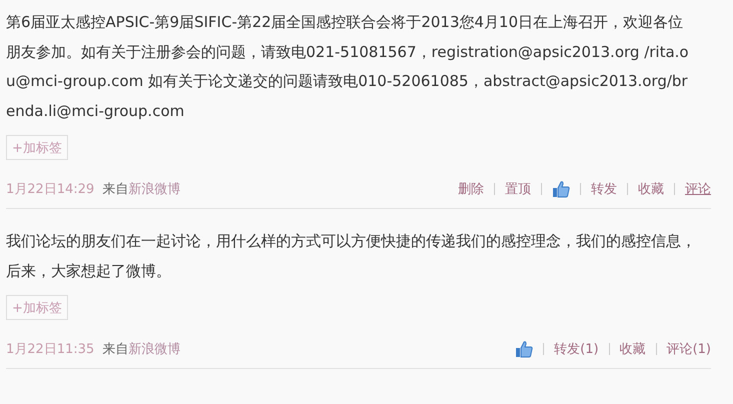 This screenshot has width=733, height=404. What do you see at coordinates (688, 349) in the screenshot?
I see `action-link: 评论(1)` at bounding box center [688, 349].